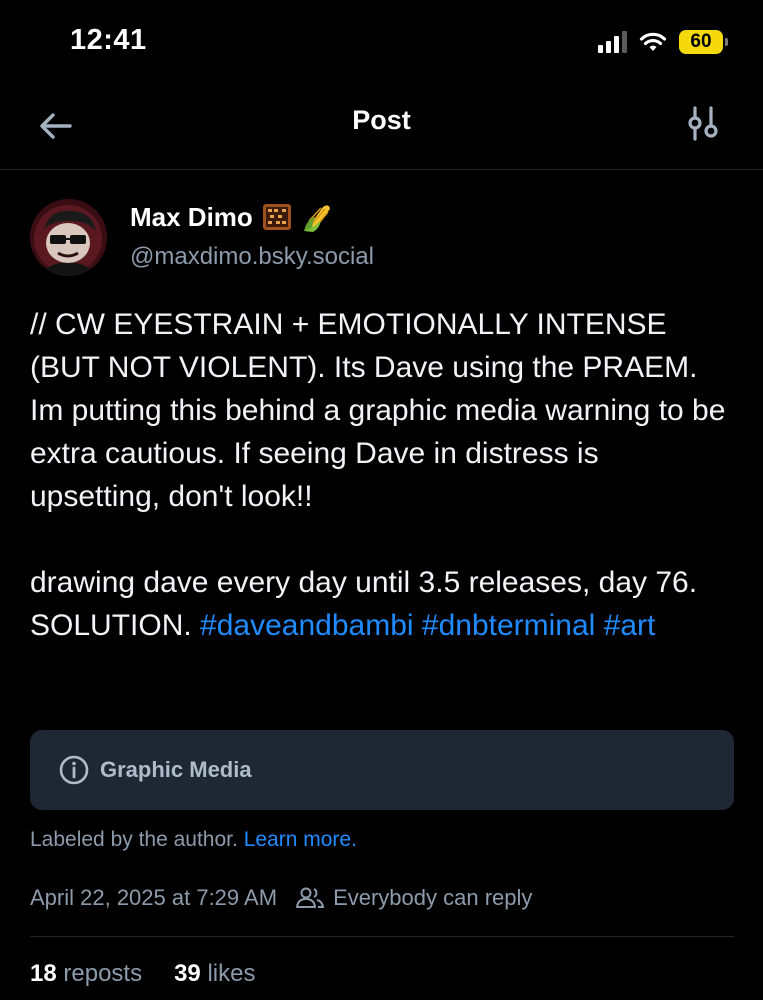 This screenshot has height=1000, width=763. I want to click on reply-setting: Everybody can reply, so click(413, 898).